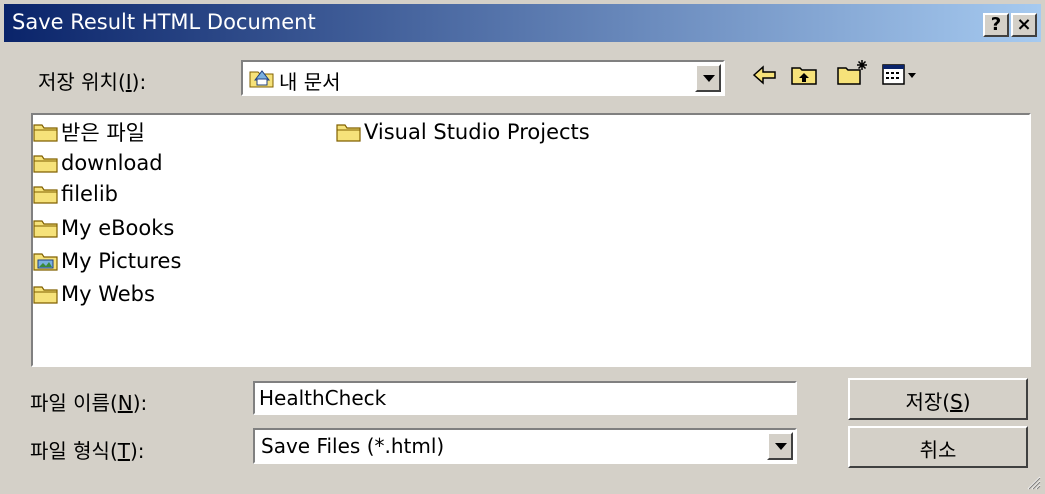  What do you see at coordinates (804, 74) in the screenshot?
I see `up-one-level-icon` at bounding box center [804, 74].